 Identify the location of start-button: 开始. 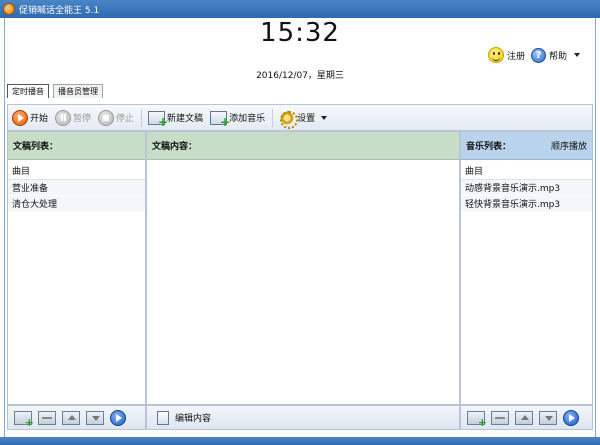
(30, 117).